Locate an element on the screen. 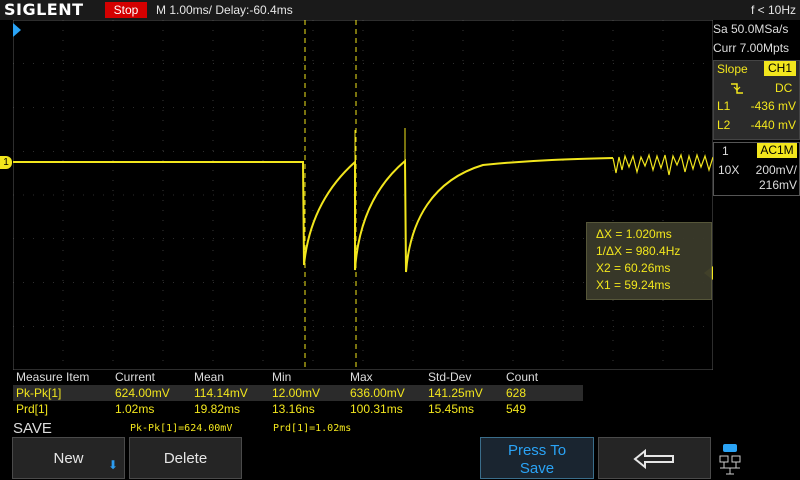 This screenshot has height=480, width=800. chevron-down-icon: ⬇ is located at coordinates (112, 465).